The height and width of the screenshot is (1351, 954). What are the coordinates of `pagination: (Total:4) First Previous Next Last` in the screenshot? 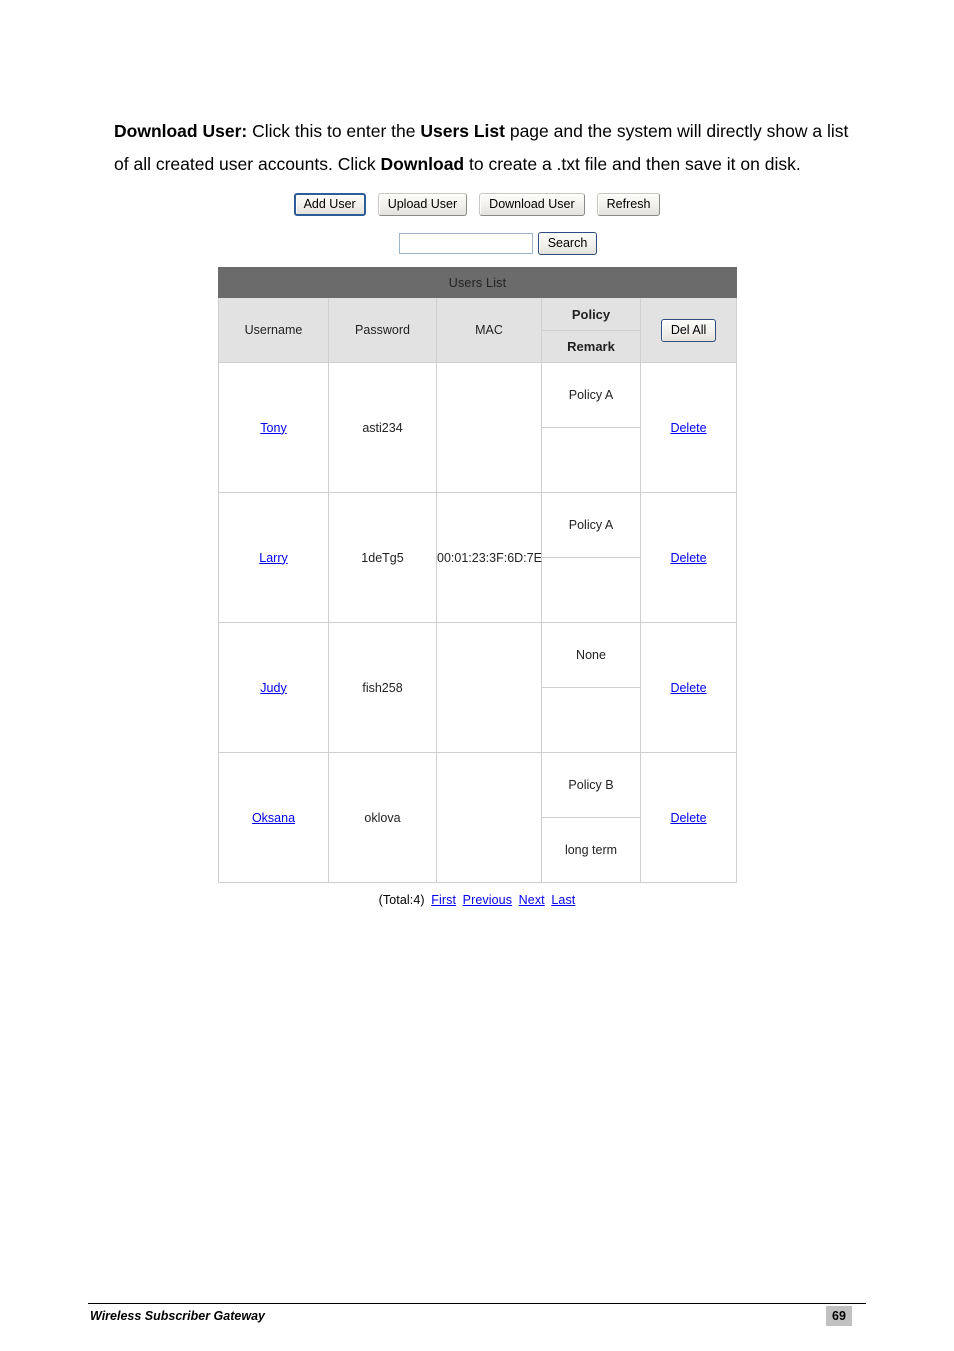 It's located at (477, 895).